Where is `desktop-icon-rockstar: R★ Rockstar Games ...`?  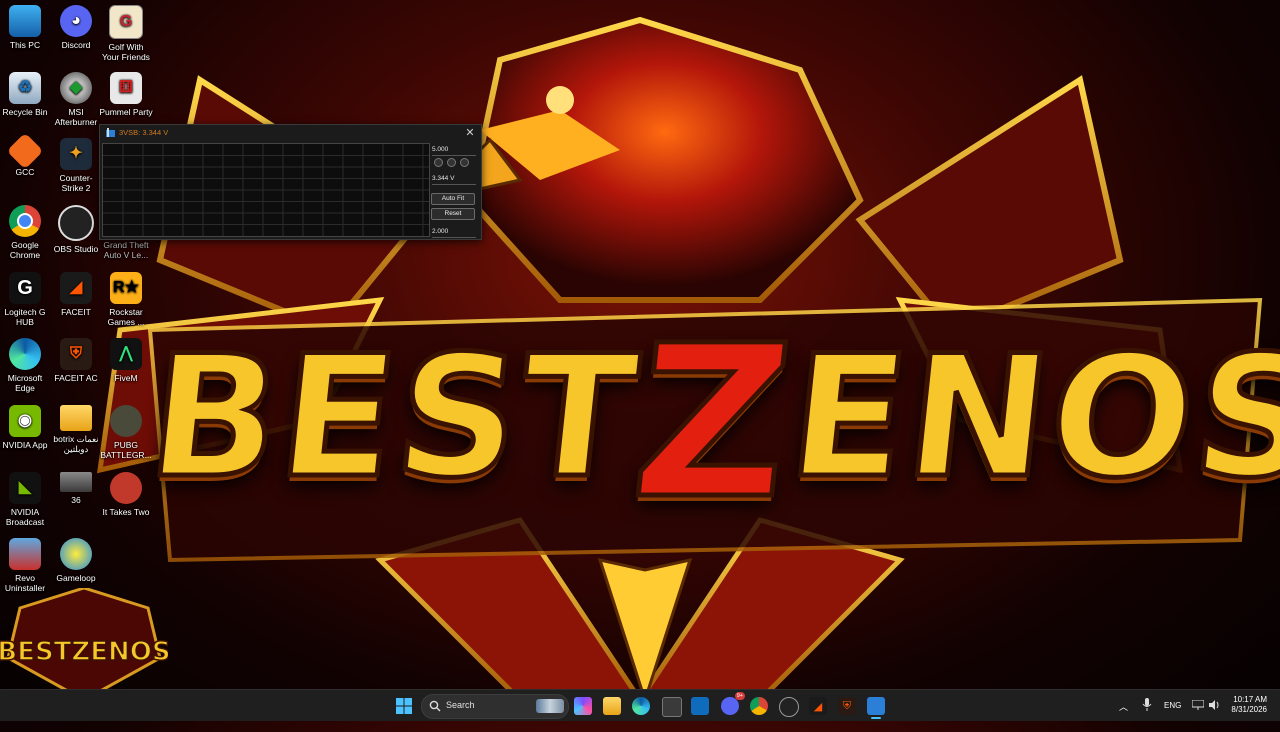
desktop-icon-rockstar: R★ Rockstar Games ... is located at coordinates (126, 299).